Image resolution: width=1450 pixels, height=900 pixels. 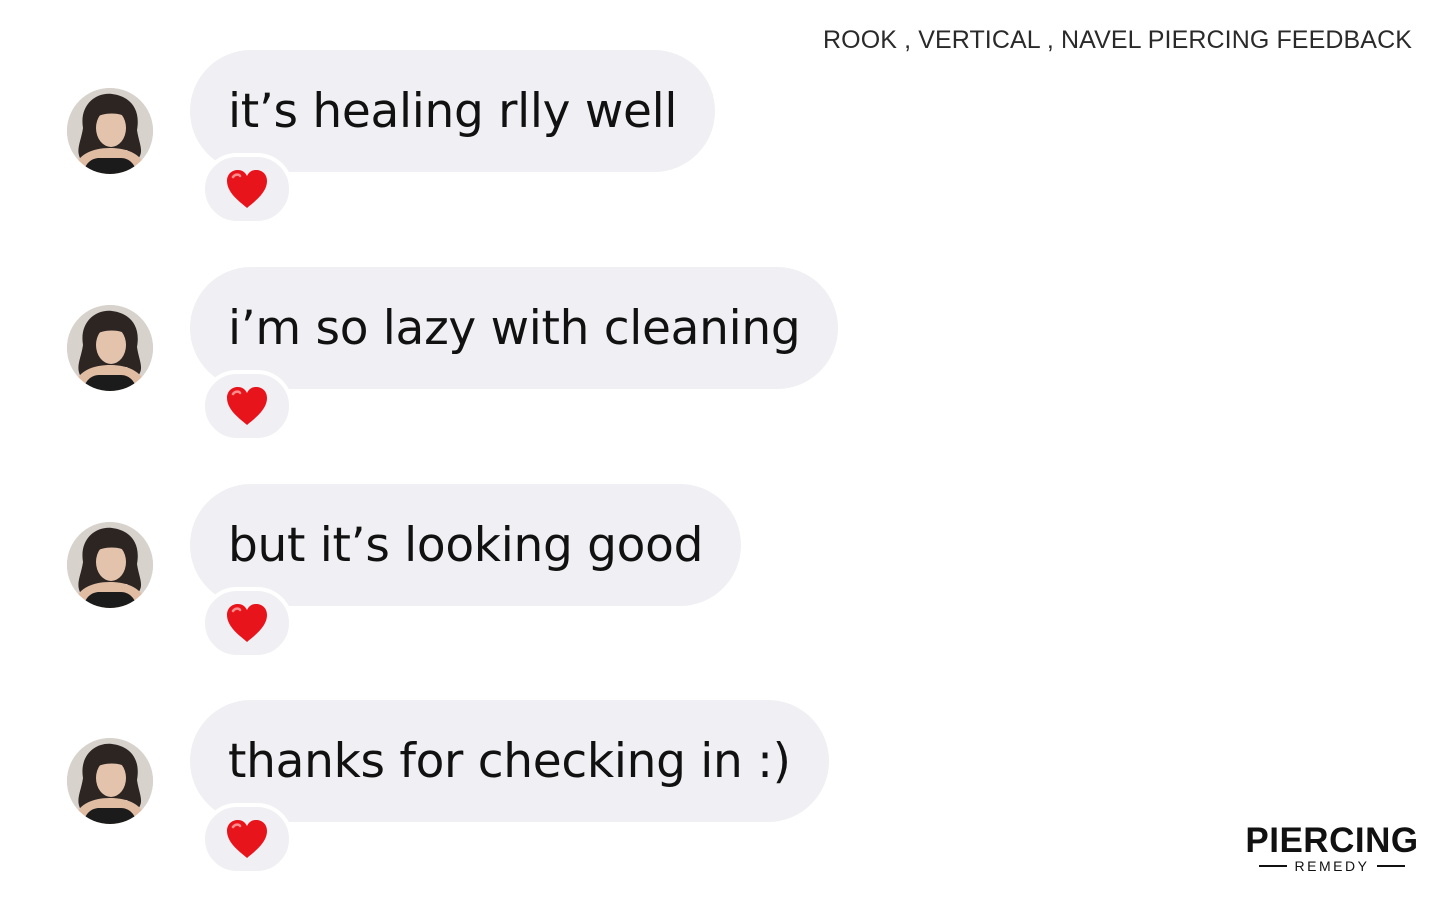 I want to click on message-bubble: i’m so lazy with cleaning, so click(x=514, y=328).